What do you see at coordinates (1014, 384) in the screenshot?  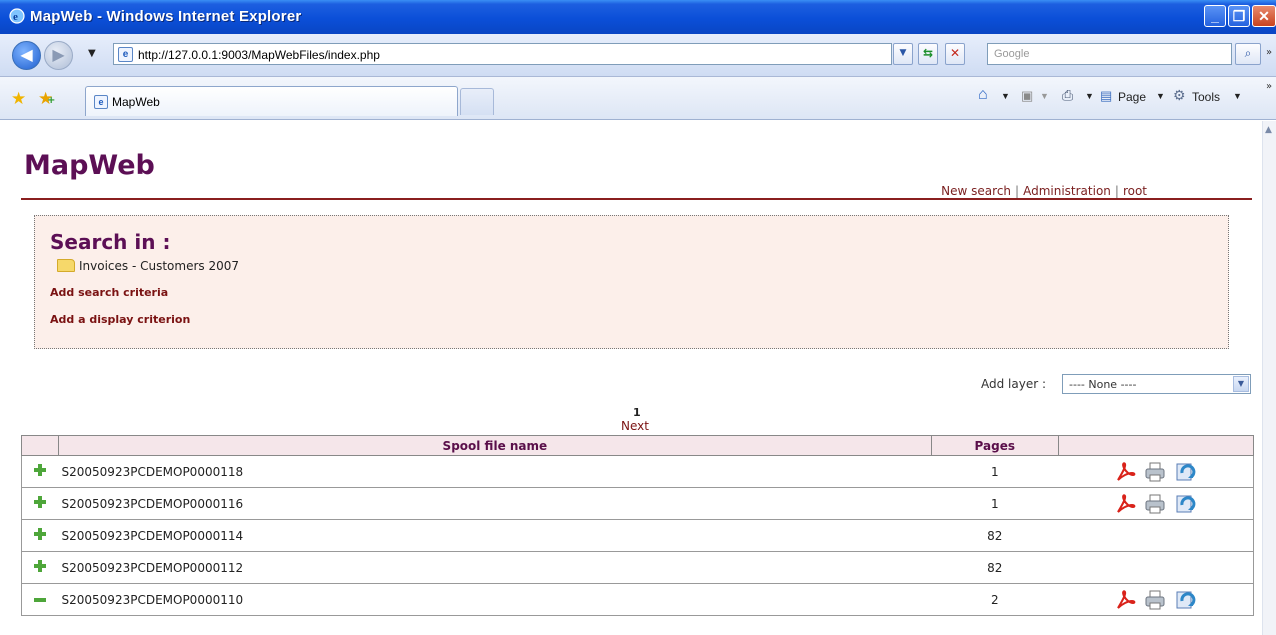 I see `add-layer-label: Add layer :` at bounding box center [1014, 384].